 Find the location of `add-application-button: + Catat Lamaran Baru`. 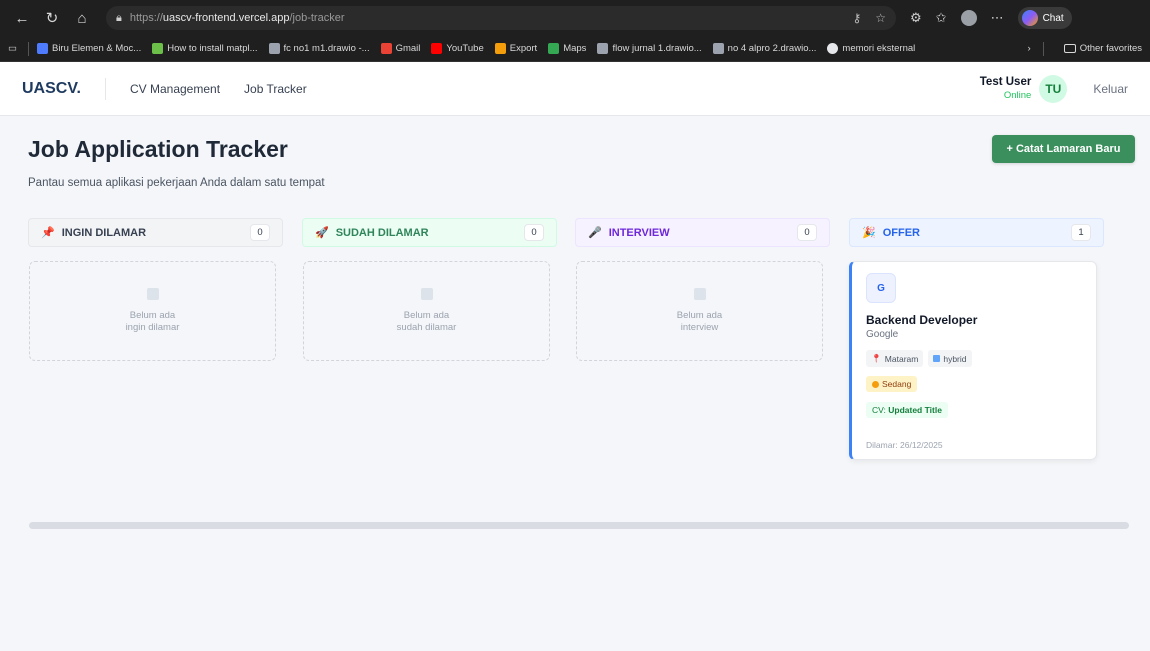

add-application-button: + Catat Lamaran Baru is located at coordinates (1063, 149).